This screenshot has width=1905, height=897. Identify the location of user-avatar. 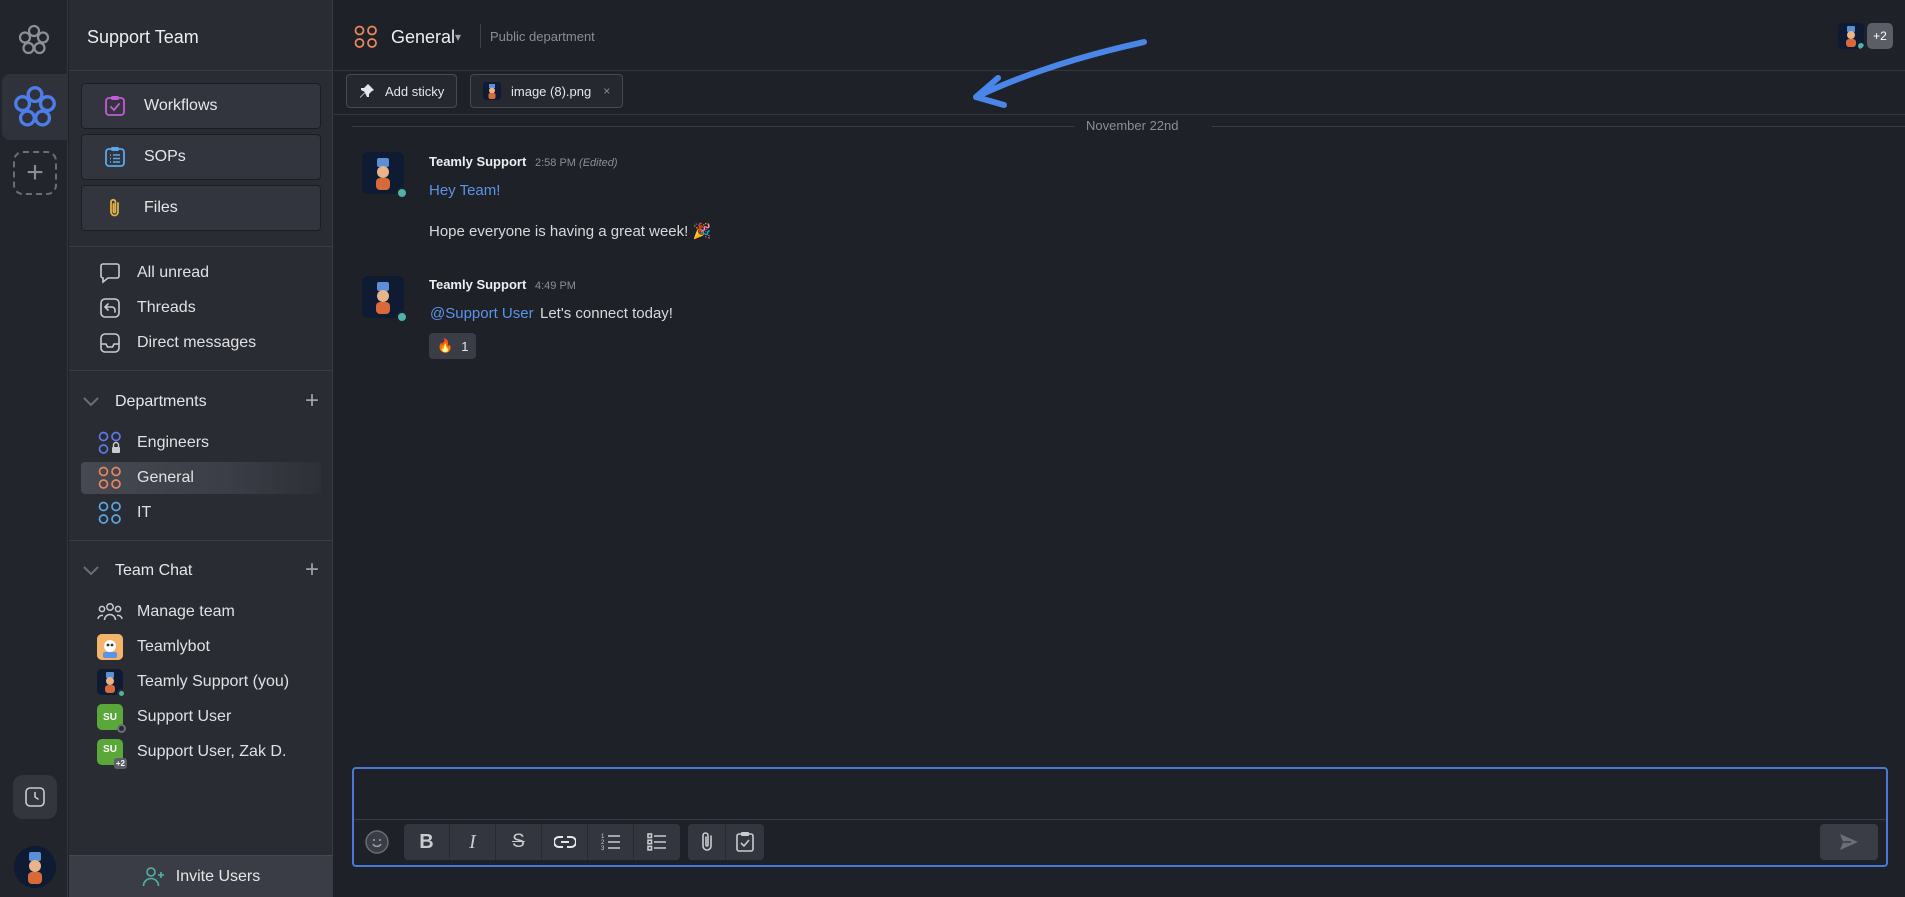
(35, 867).